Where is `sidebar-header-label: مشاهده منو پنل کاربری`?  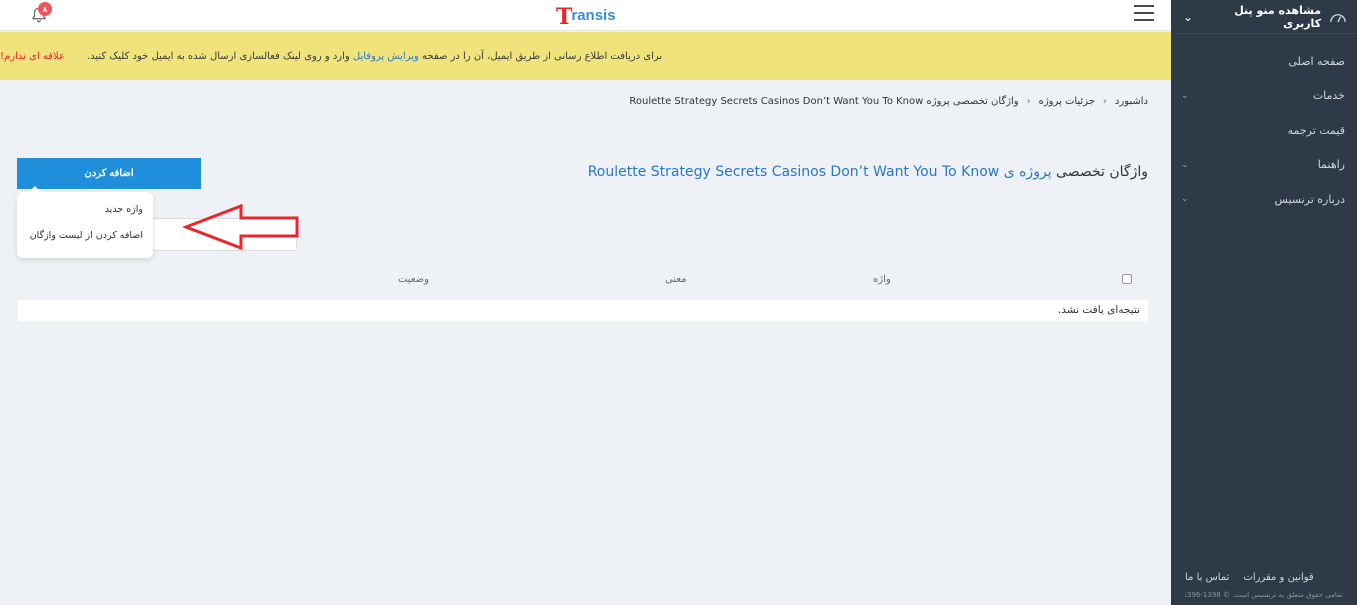
sidebar-header-label: مشاهده منو پنل کاربری is located at coordinates (1278, 16).